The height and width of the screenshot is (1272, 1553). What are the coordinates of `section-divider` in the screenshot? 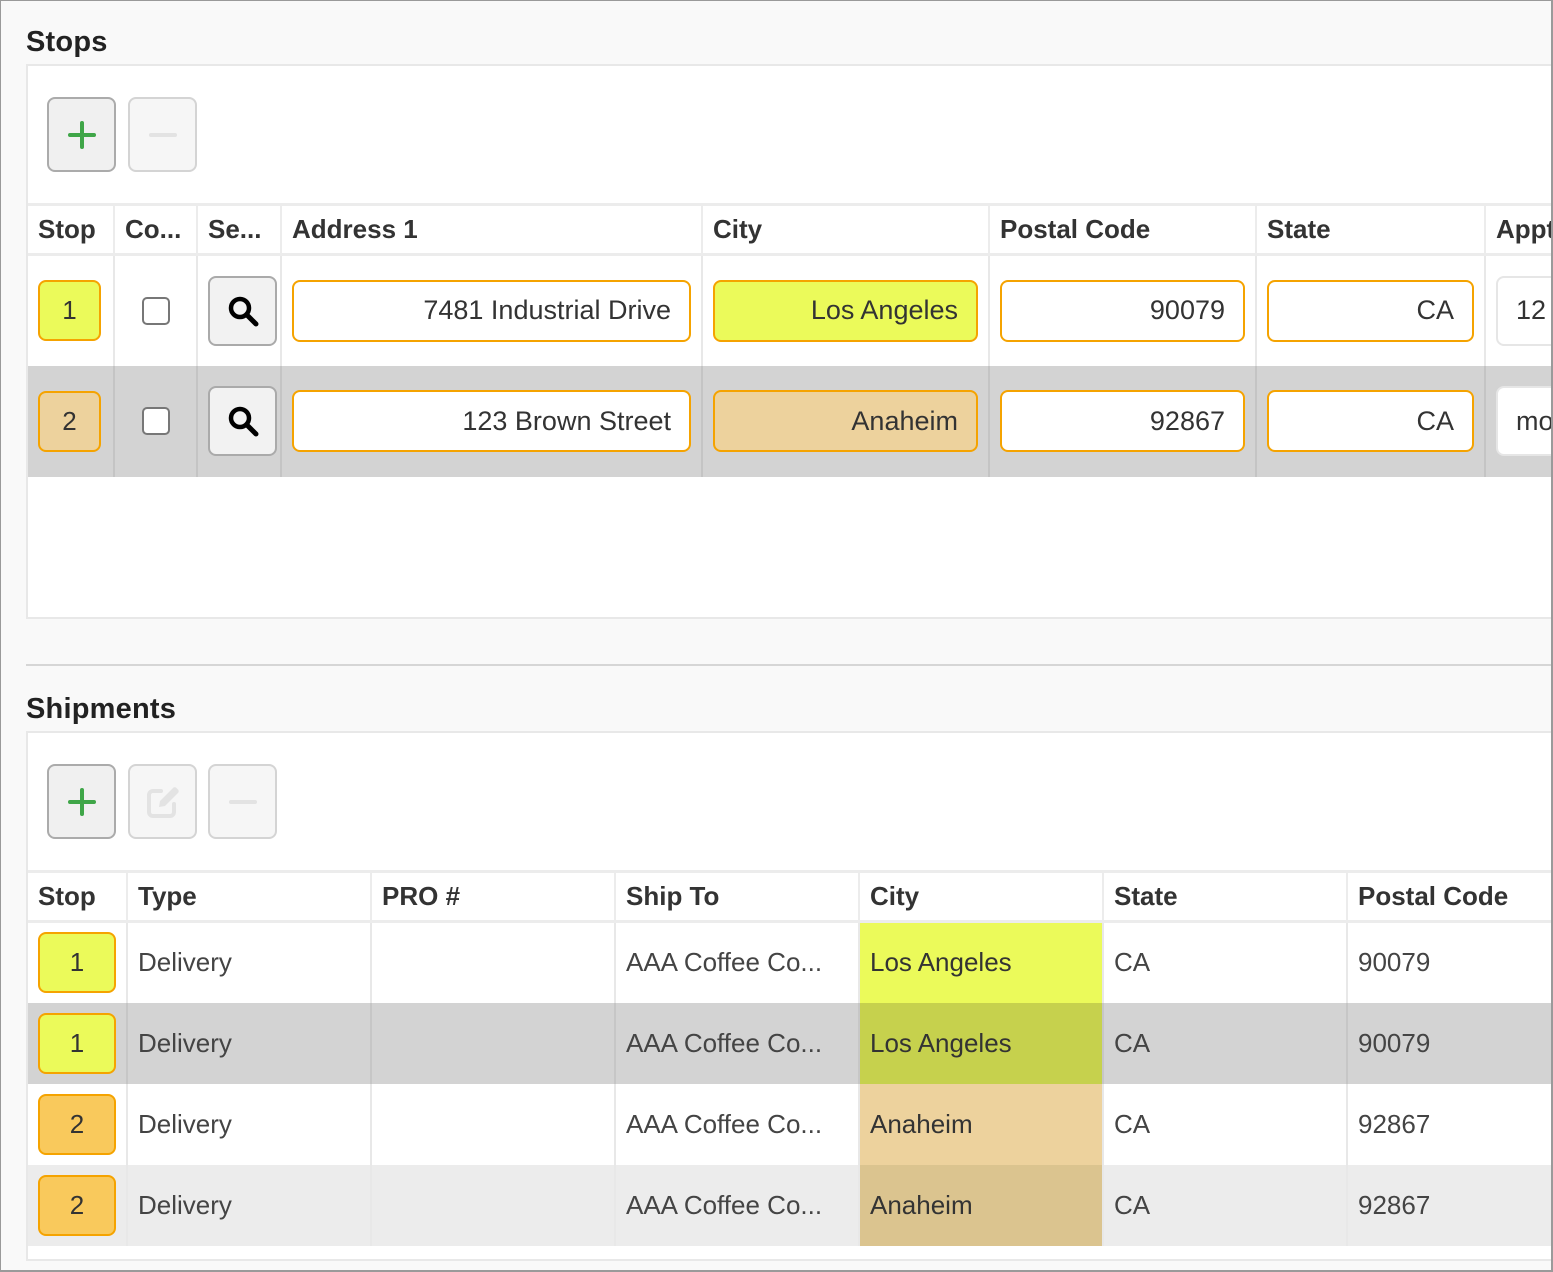 It's located at (788, 665).